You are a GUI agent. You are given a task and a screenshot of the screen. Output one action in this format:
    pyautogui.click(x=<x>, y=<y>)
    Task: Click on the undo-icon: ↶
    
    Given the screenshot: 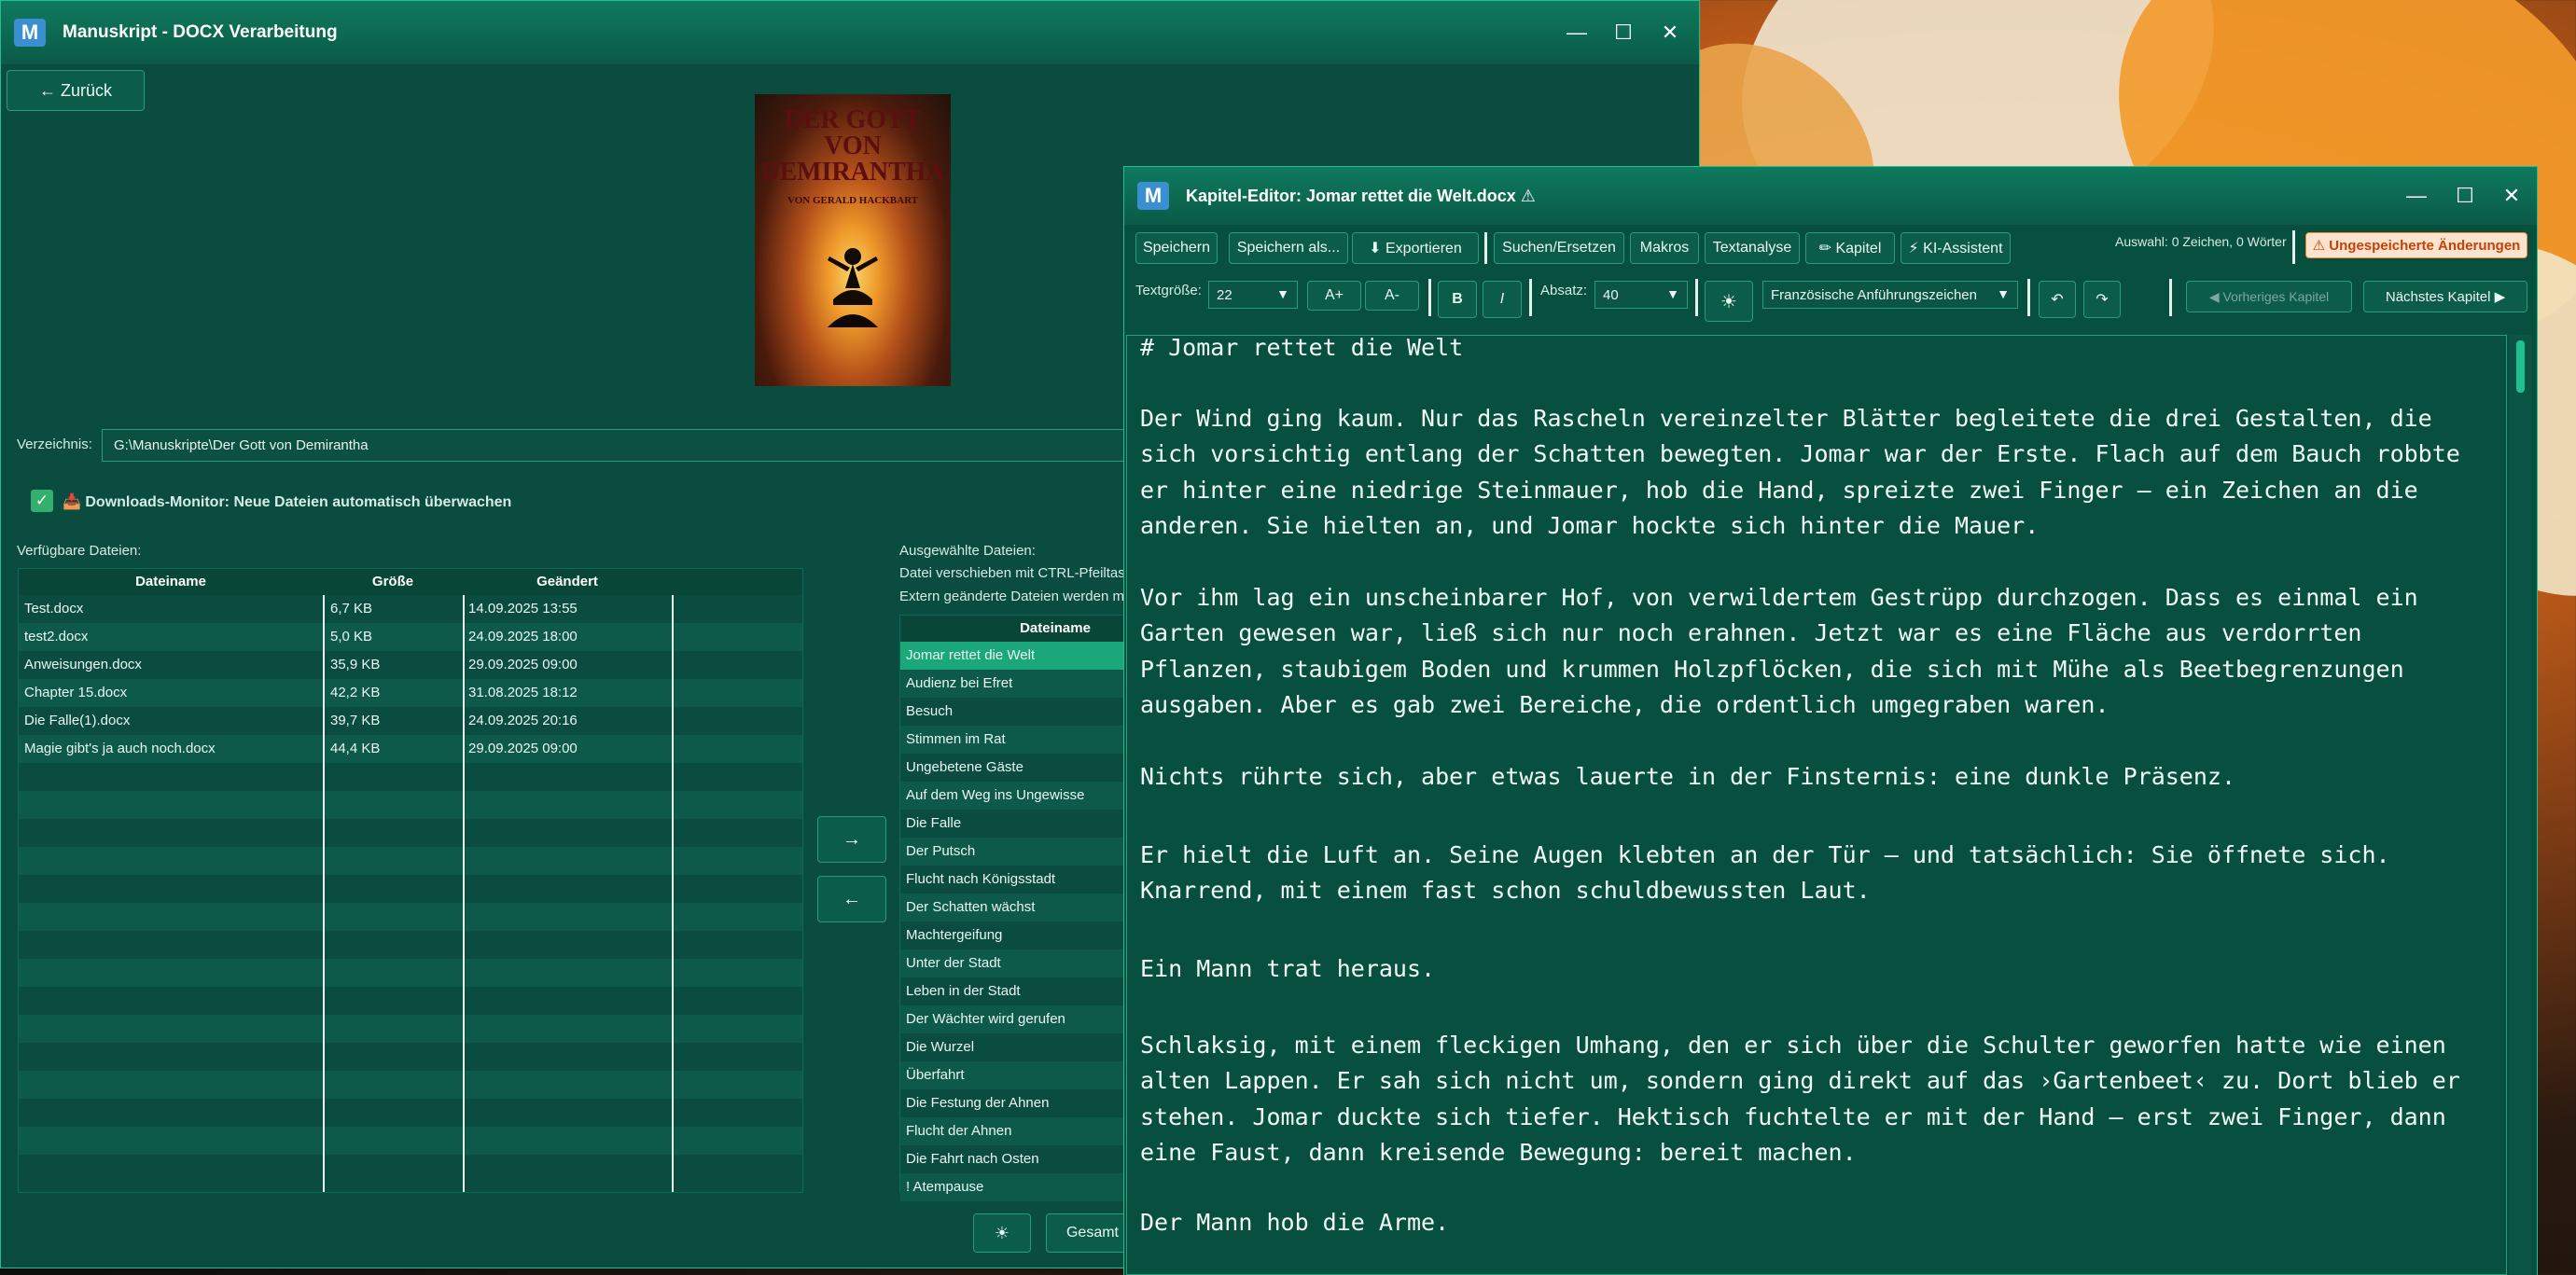 What is the action you would take?
    pyautogui.click(x=2057, y=299)
    